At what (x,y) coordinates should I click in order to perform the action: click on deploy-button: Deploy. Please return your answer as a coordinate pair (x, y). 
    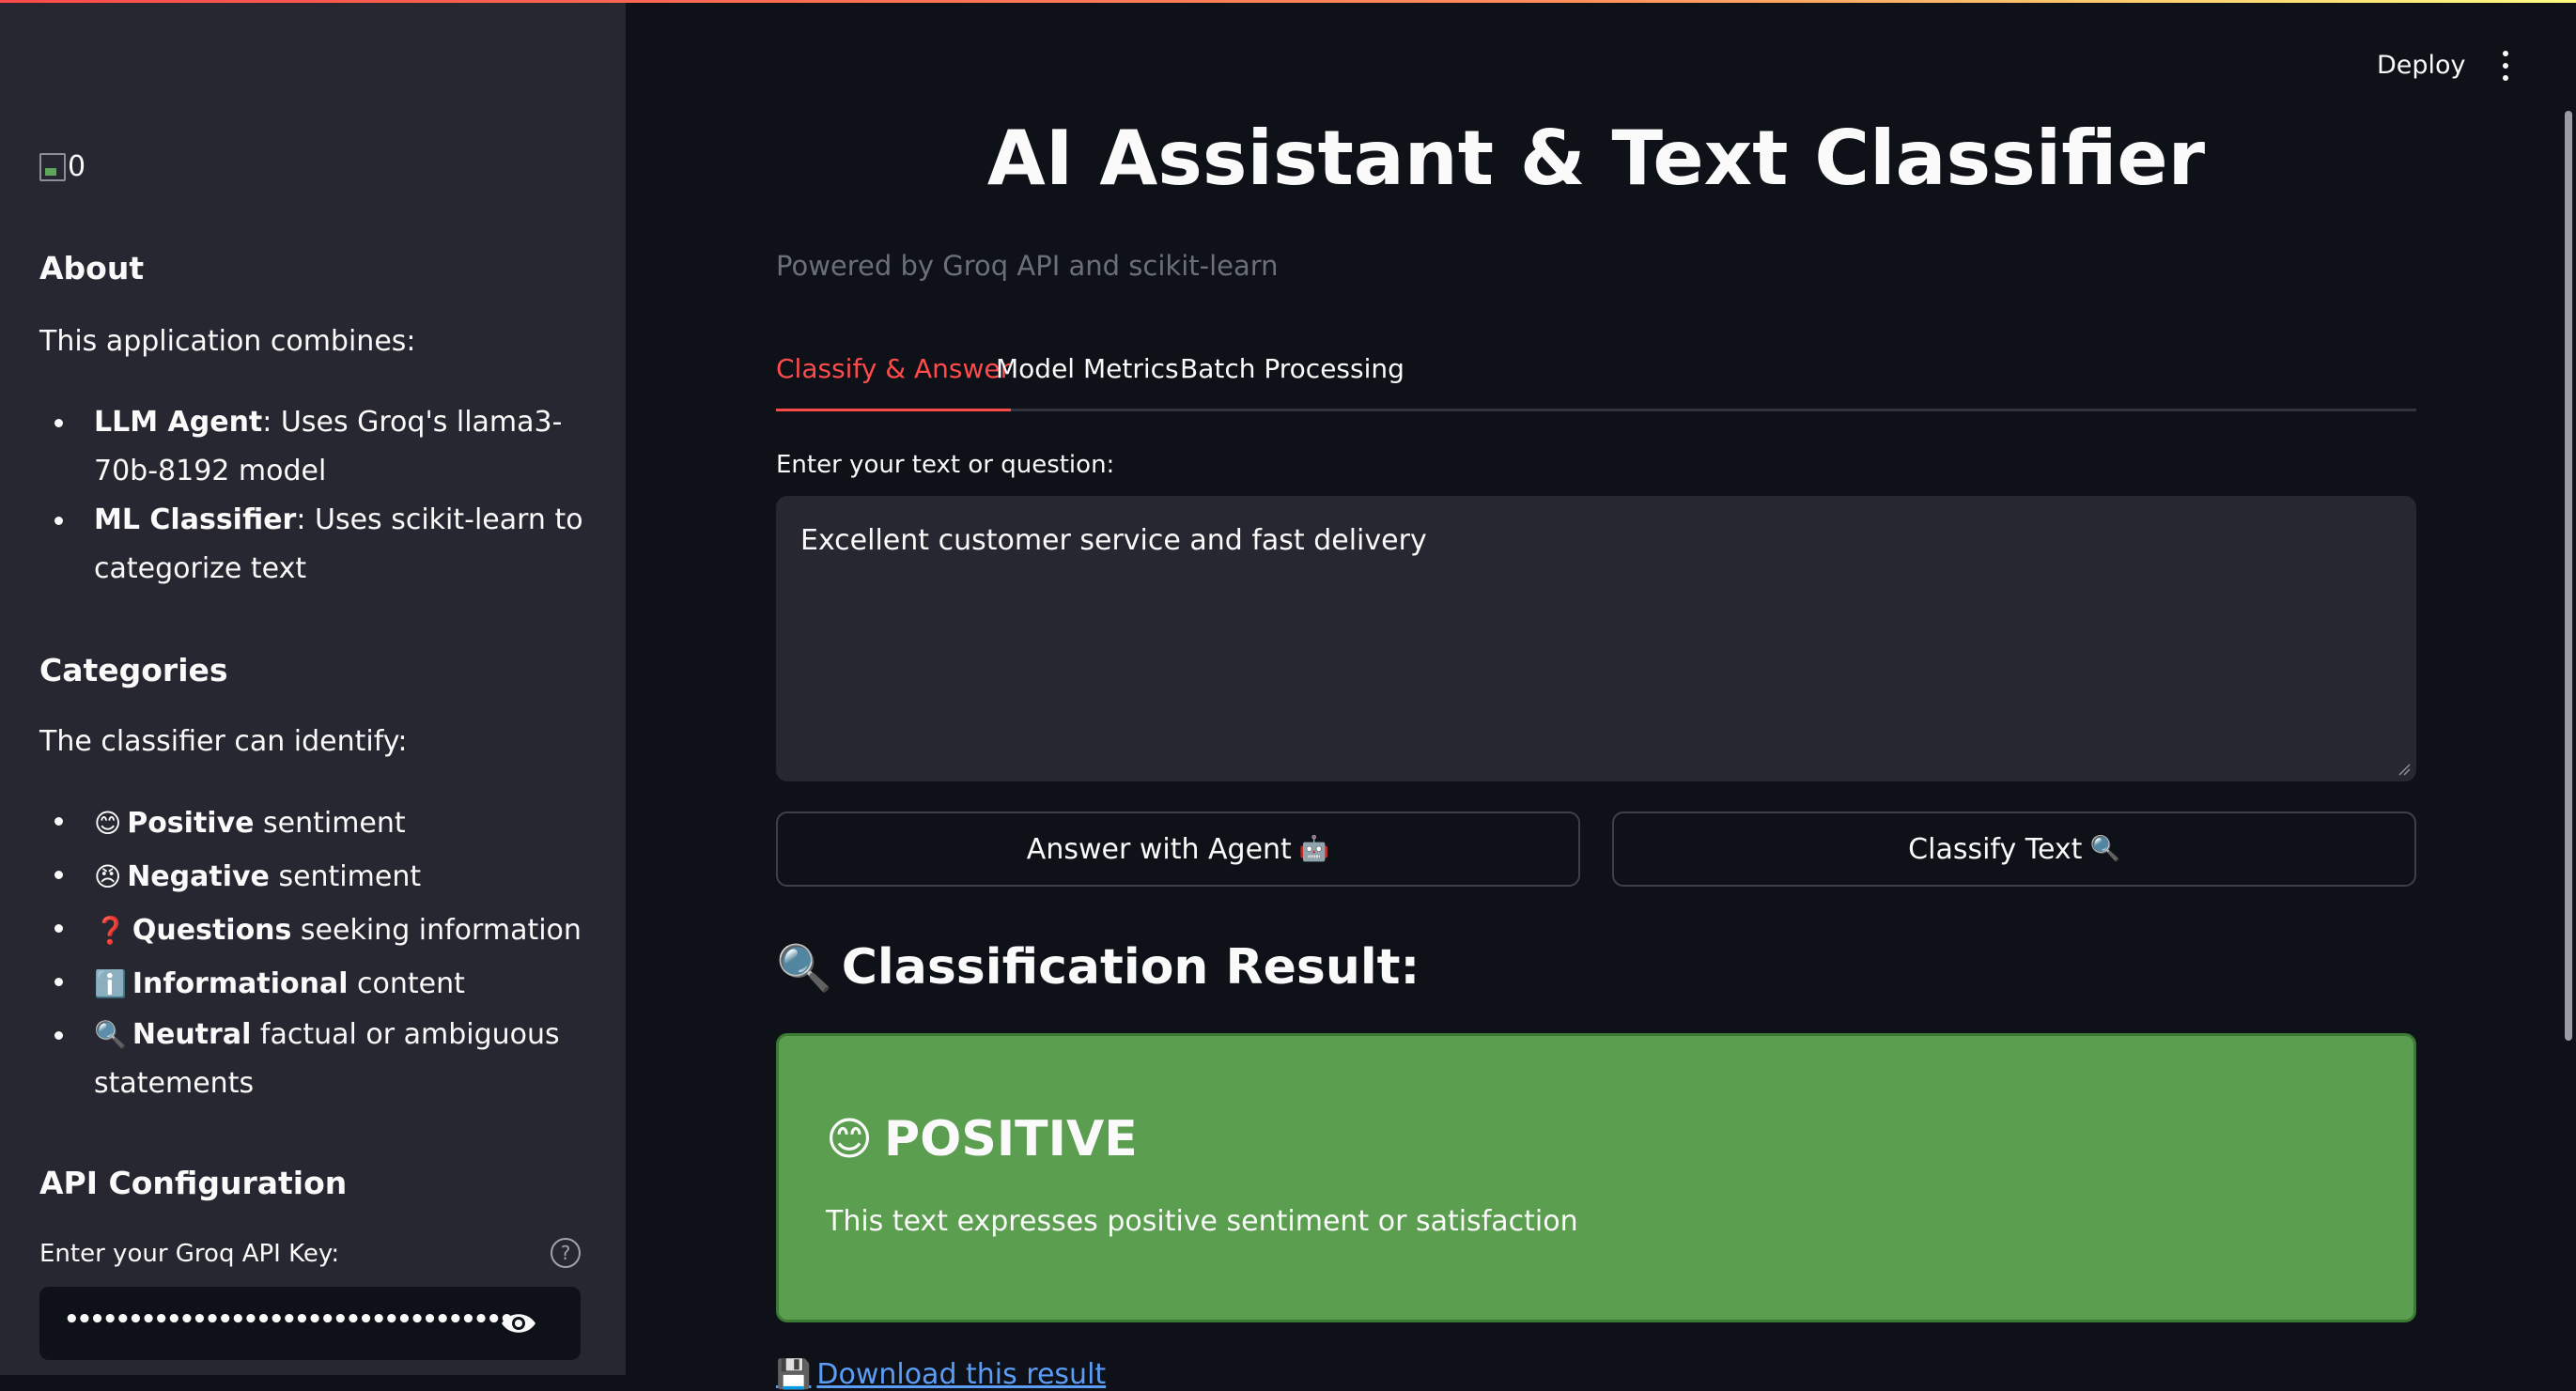
    Looking at the image, I should click on (2422, 65).